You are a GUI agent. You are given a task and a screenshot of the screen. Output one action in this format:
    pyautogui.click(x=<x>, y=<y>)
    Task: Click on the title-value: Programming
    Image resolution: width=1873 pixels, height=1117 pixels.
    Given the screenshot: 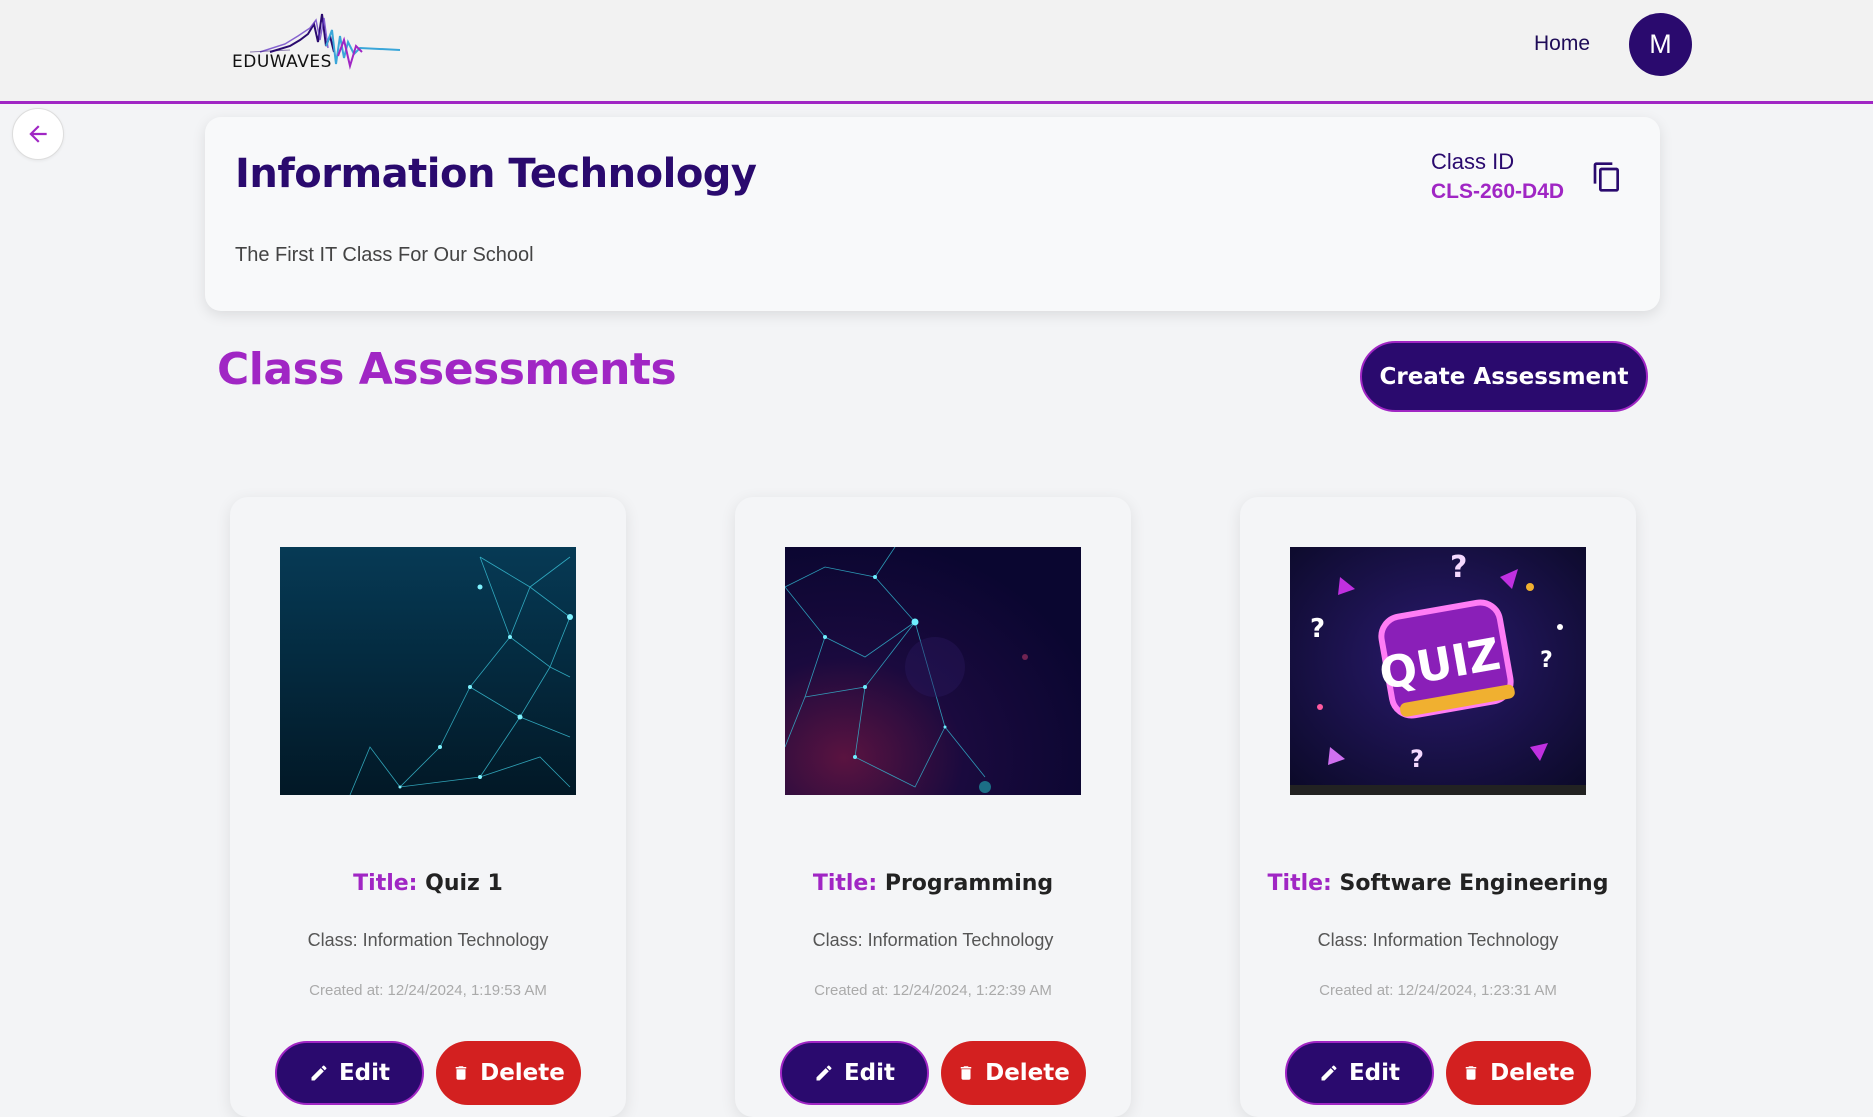 What is the action you would take?
    pyautogui.click(x=969, y=883)
    